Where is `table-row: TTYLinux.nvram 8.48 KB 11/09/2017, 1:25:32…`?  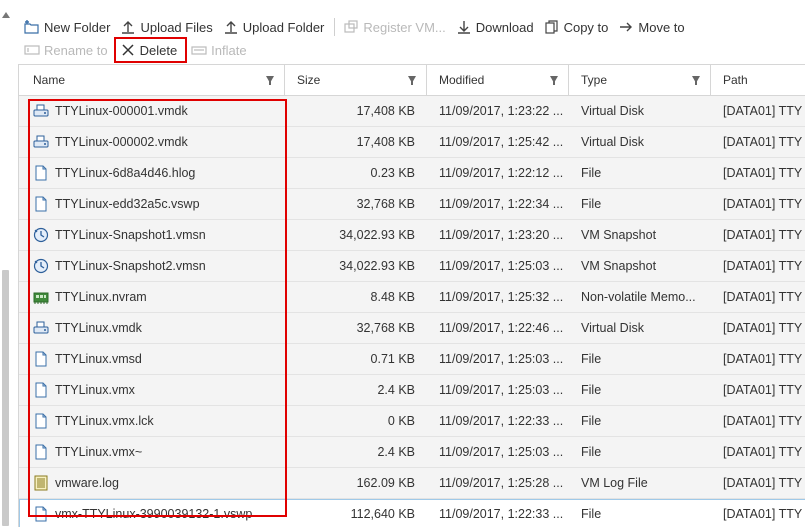
table-row: TTYLinux.nvram 8.48 KB 11/09/2017, 1:25:32… is located at coordinates (412, 297).